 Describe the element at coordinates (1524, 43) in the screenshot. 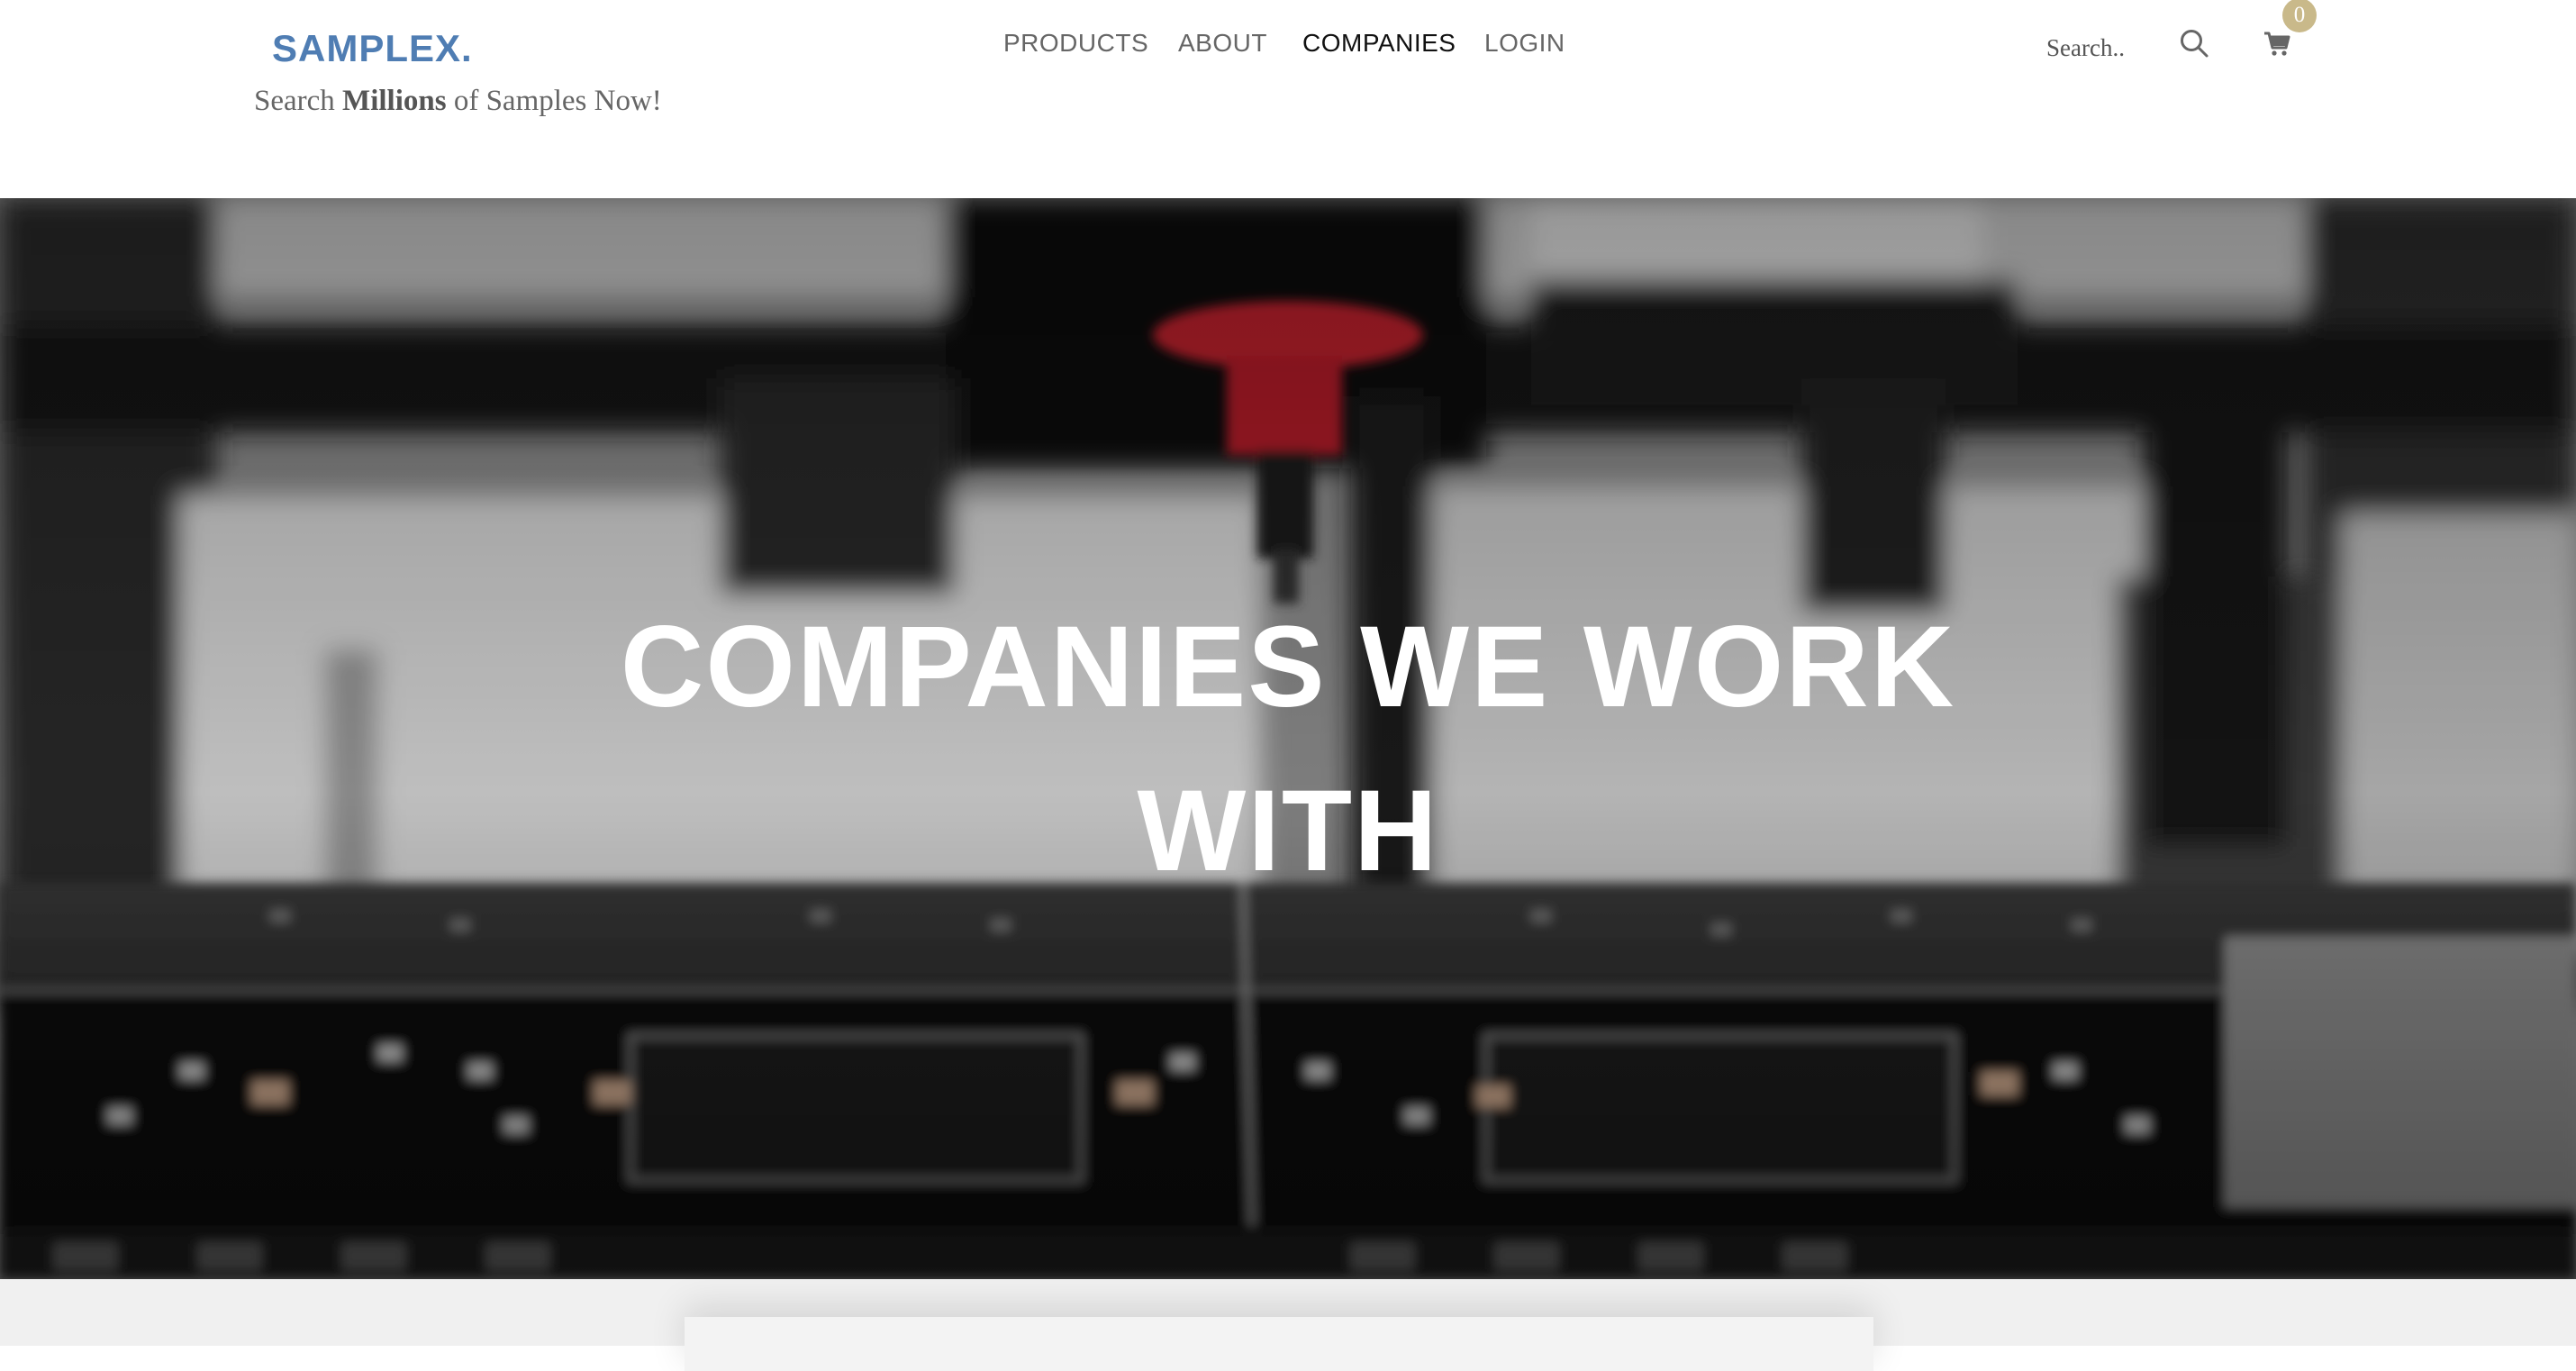

I see `nav-item-login: LOGIN` at that location.